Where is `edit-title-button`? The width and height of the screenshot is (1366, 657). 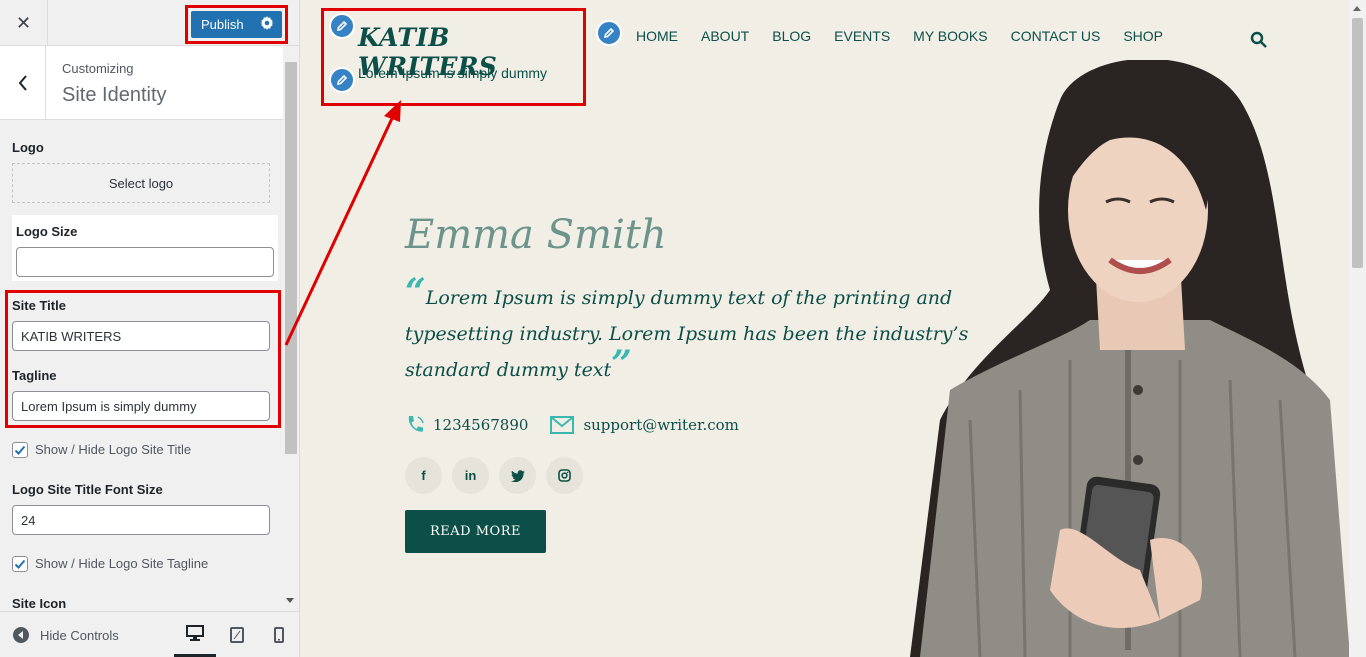 edit-title-button is located at coordinates (342, 26).